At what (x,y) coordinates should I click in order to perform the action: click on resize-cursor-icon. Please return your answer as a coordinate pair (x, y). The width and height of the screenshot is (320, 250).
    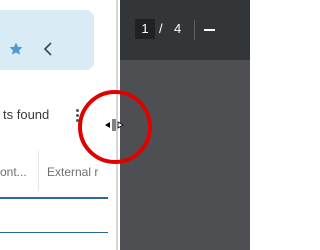
    Looking at the image, I should click on (114, 125).